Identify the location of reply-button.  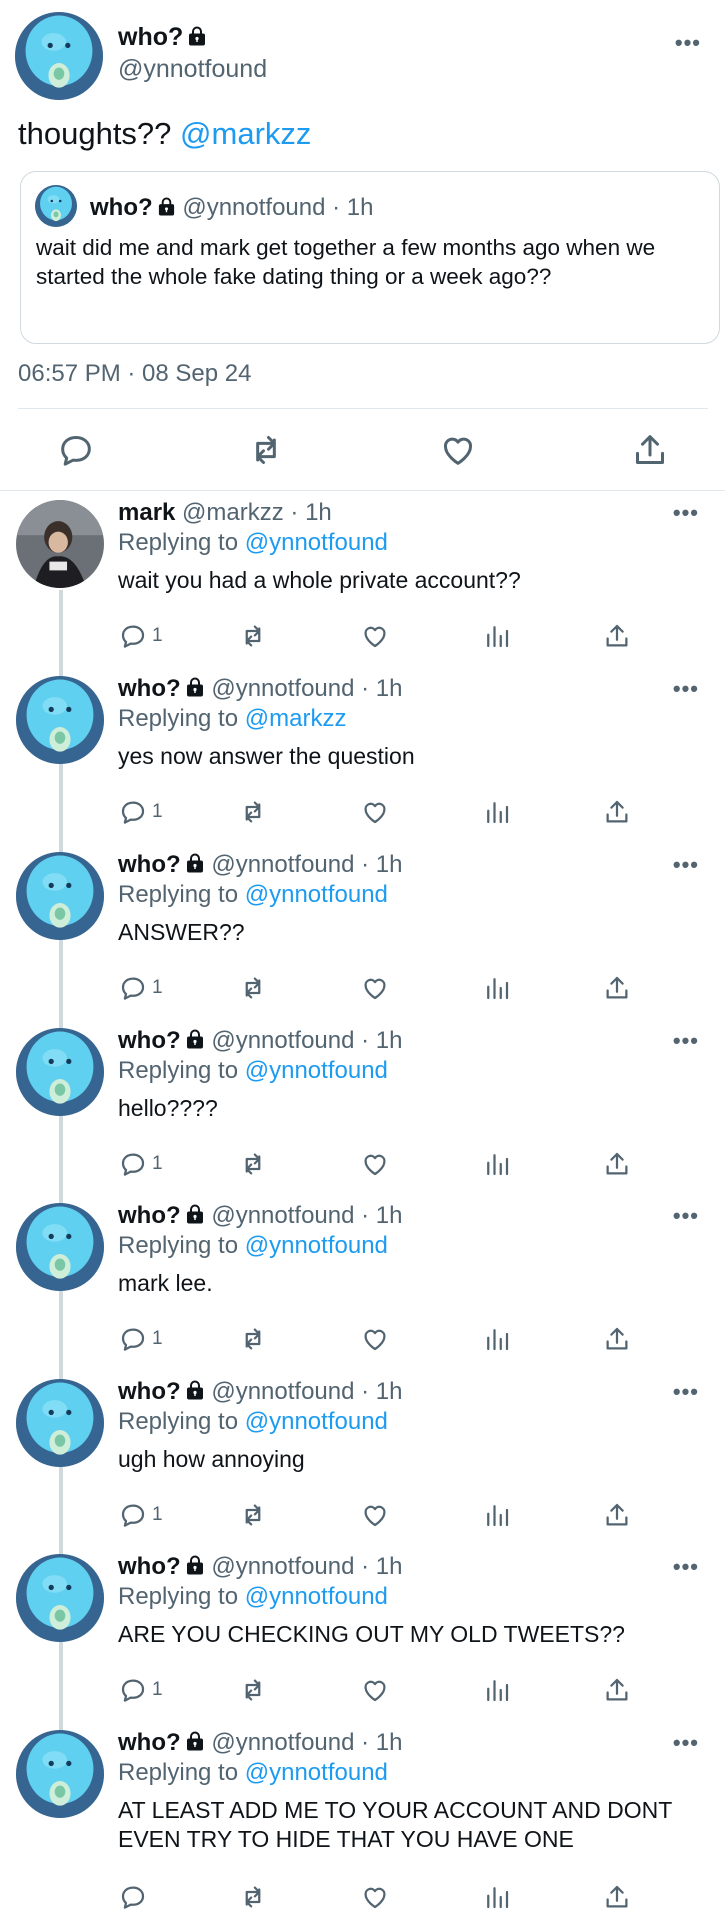
(135, 1897).